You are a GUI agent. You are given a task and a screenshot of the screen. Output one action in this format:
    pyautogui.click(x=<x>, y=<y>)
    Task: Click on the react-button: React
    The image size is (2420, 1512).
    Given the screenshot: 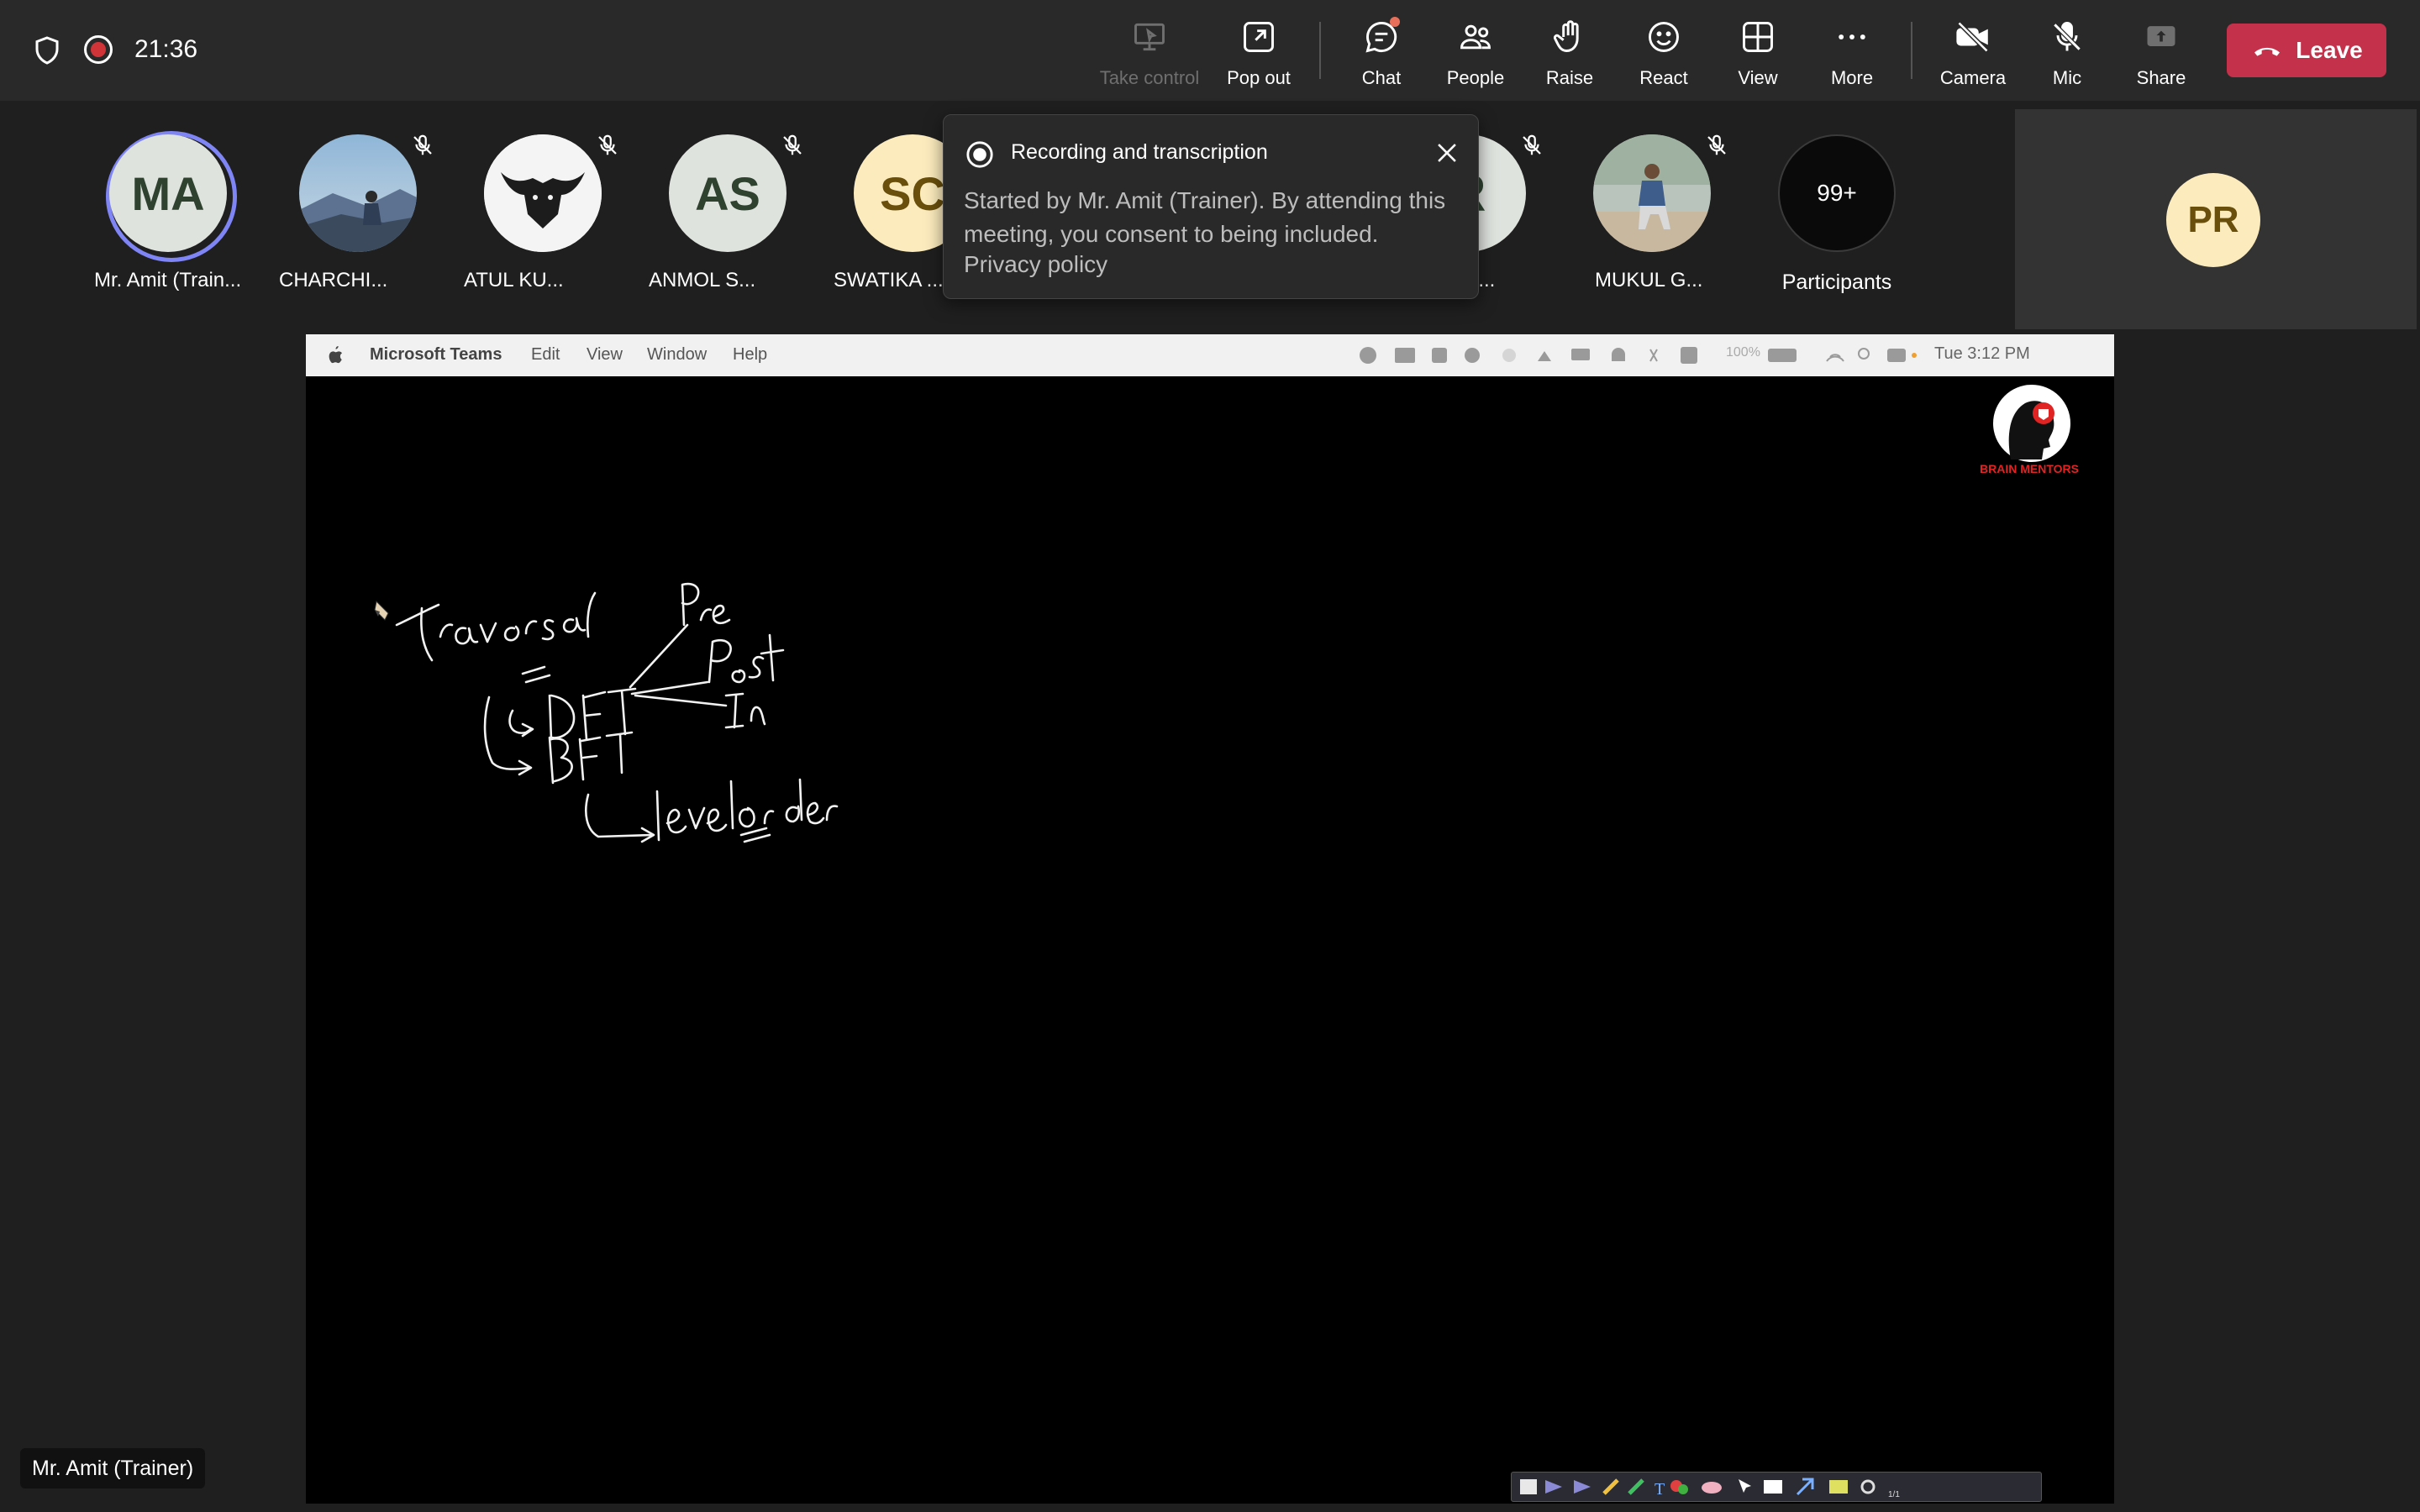 What is the action you would take?
    pyautogui.click(x=1664, y=53)
    